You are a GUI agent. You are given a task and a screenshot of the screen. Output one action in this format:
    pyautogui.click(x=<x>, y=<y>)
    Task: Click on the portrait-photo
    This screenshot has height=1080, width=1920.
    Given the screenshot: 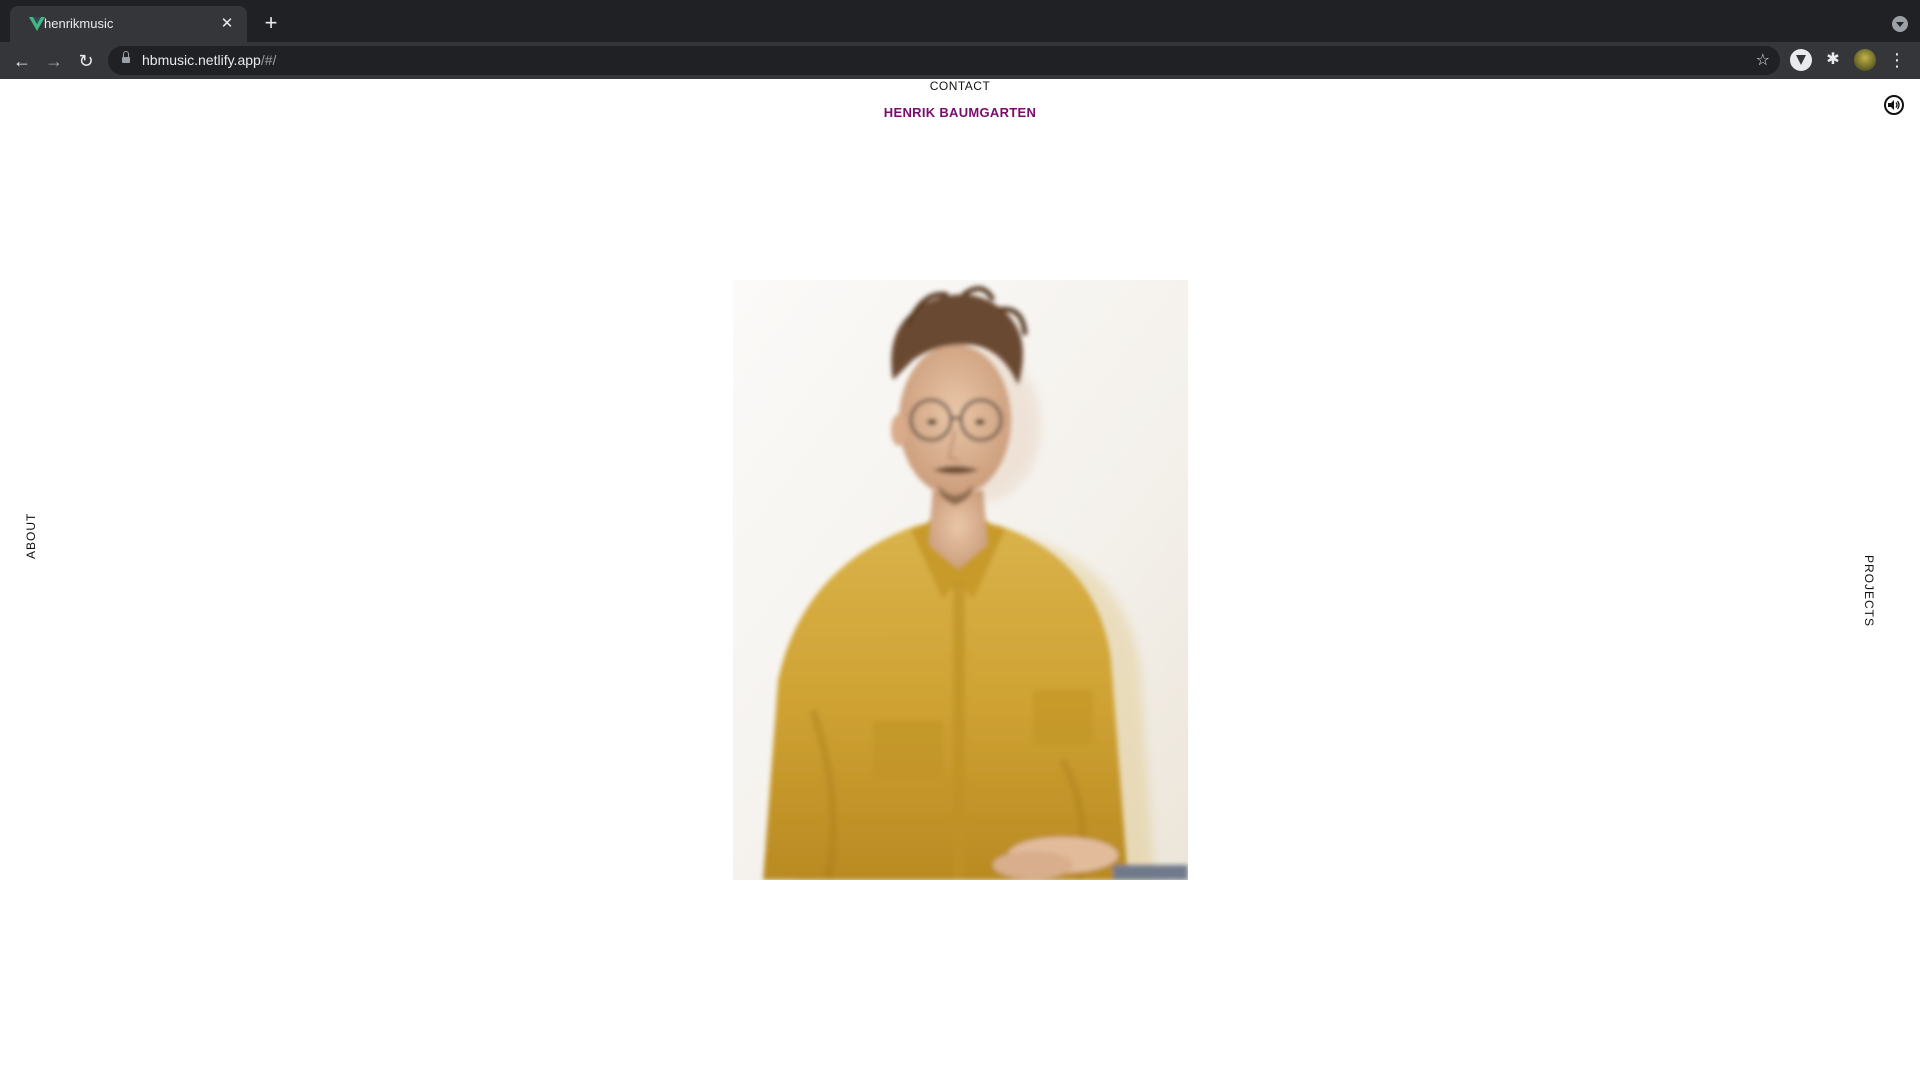 What is the action you would take?
    pyautogui.click(x=960, y=580)
    